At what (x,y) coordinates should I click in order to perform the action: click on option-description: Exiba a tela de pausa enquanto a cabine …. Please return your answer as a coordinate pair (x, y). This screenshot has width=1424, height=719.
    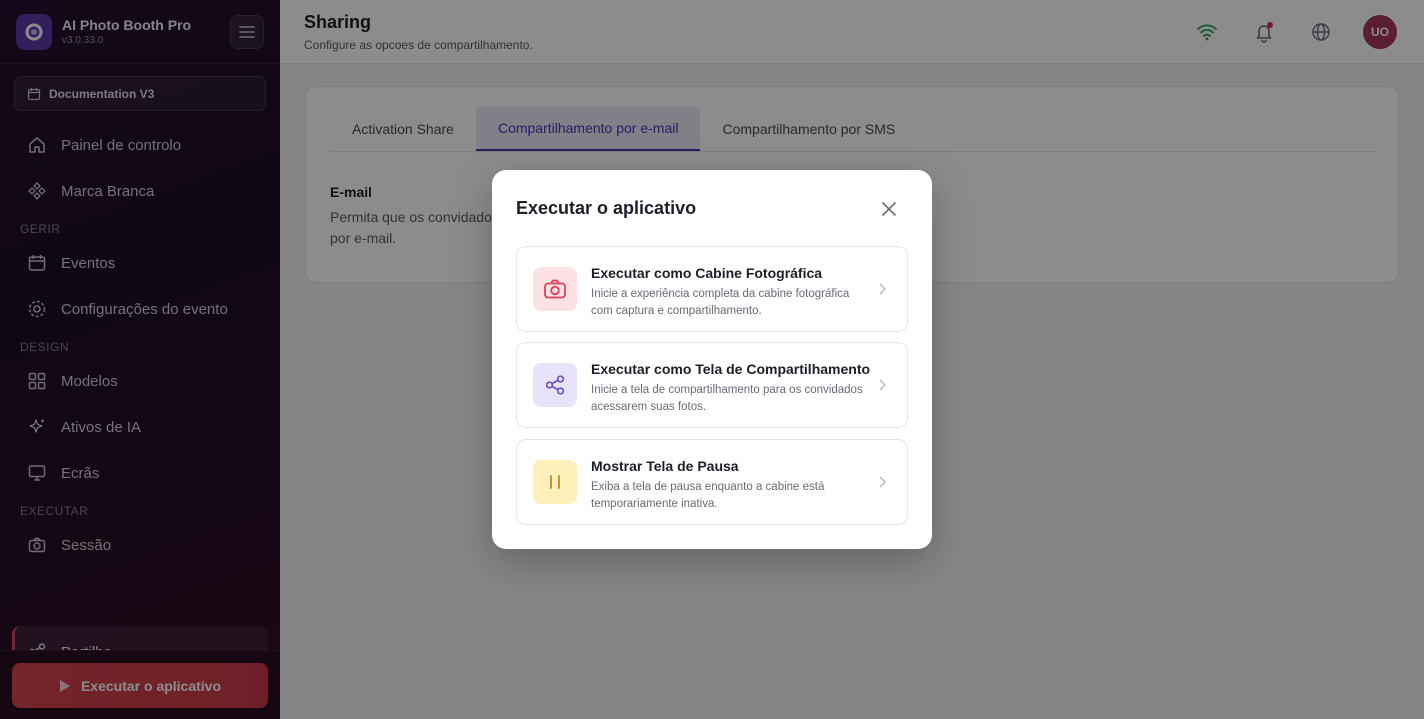
    Looking at the image, I should click on (708, 495).